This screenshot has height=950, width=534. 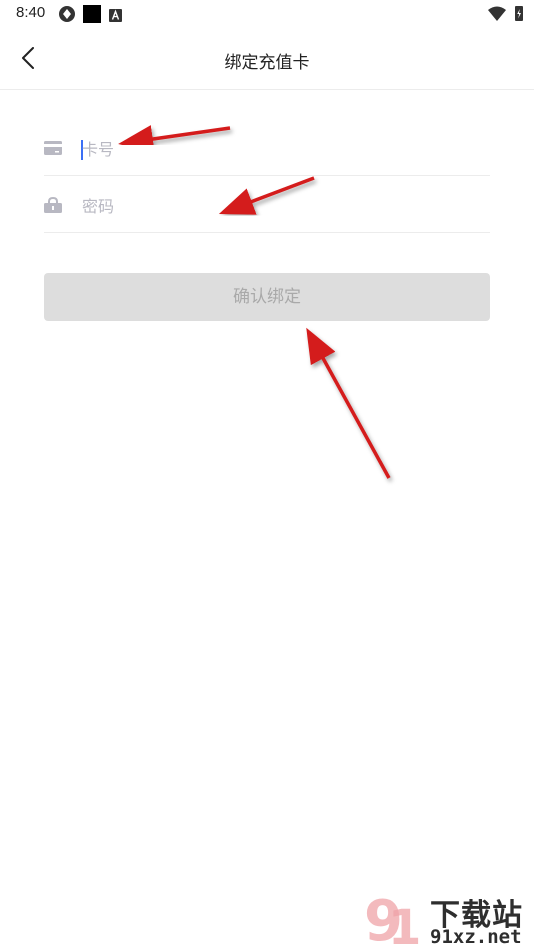 What do you see at coordinates (31, 12) in the screenshot?
I see `status-time: 8:40` at bounding box center [31, 12].